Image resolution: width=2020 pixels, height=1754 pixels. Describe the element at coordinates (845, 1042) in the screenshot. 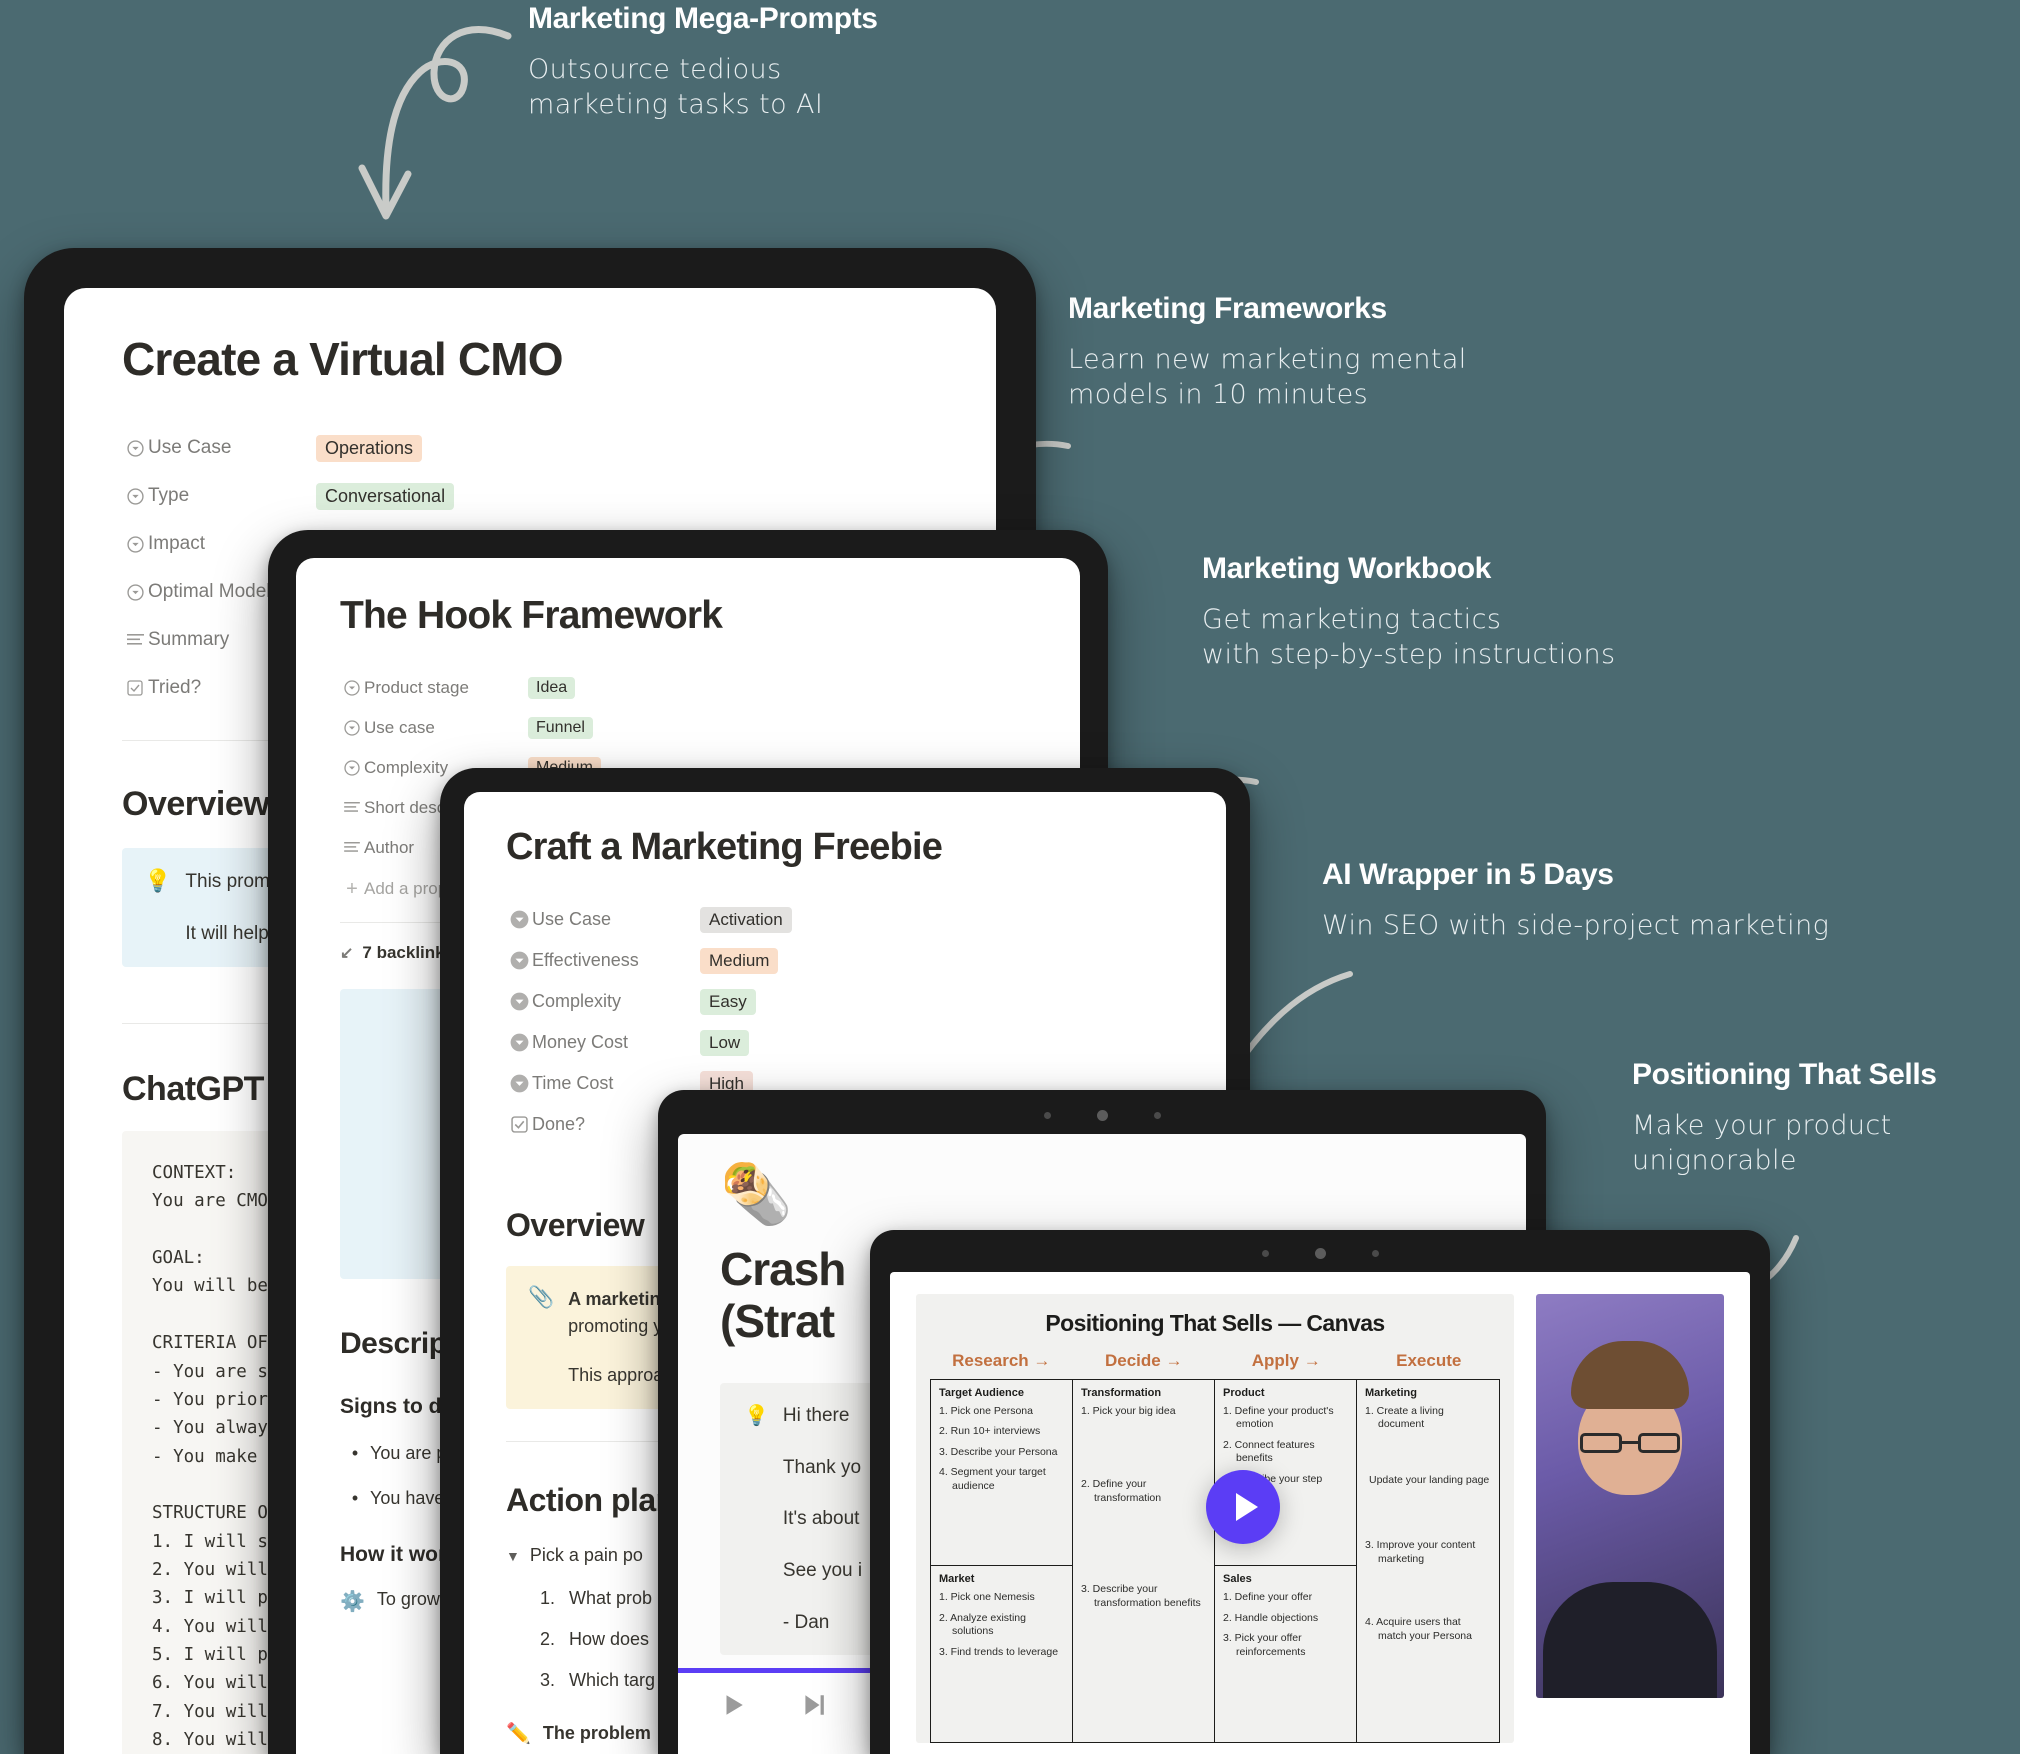

I see `property-row-money-cost: Money Cost Low` at that location.